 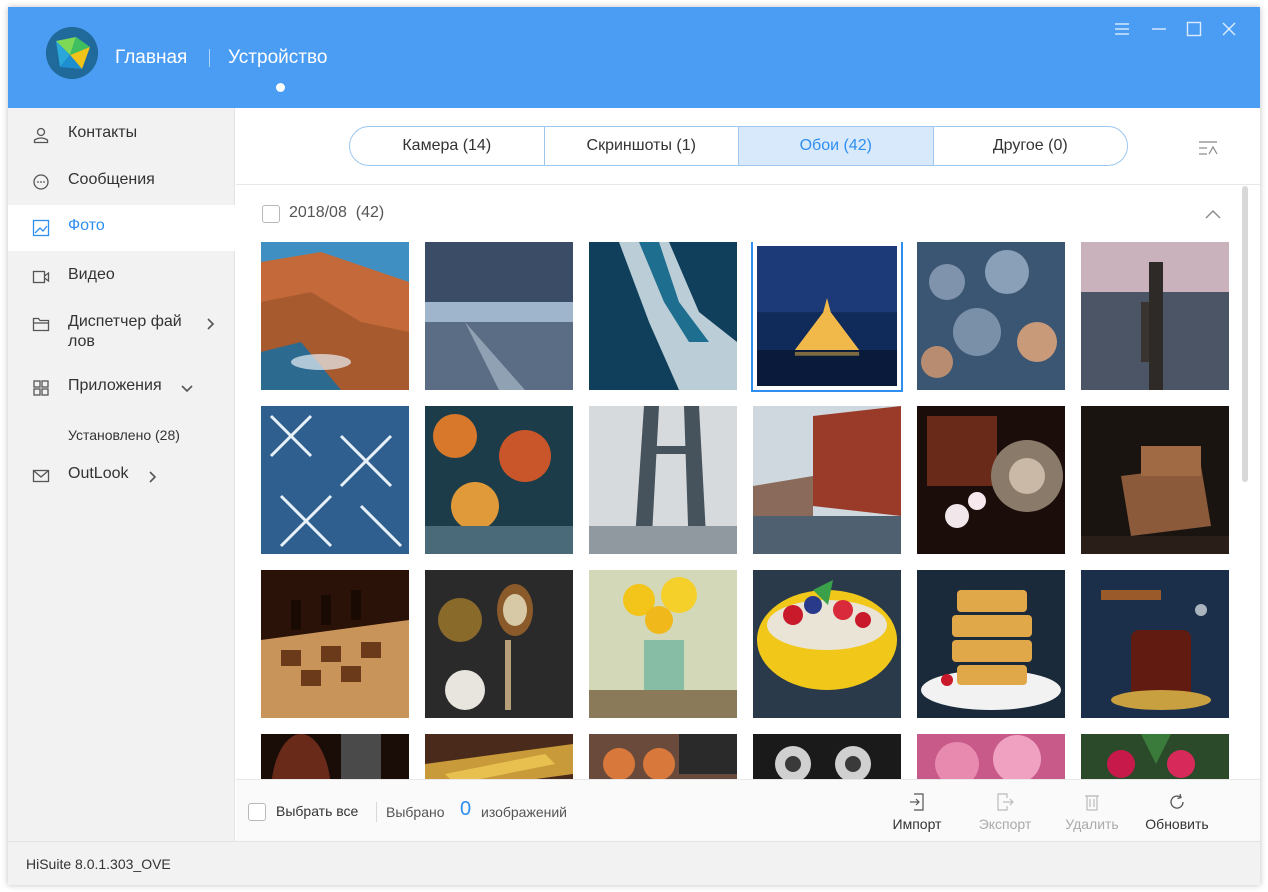 I want to click on sort-icon, so click(x=1208, y=148).